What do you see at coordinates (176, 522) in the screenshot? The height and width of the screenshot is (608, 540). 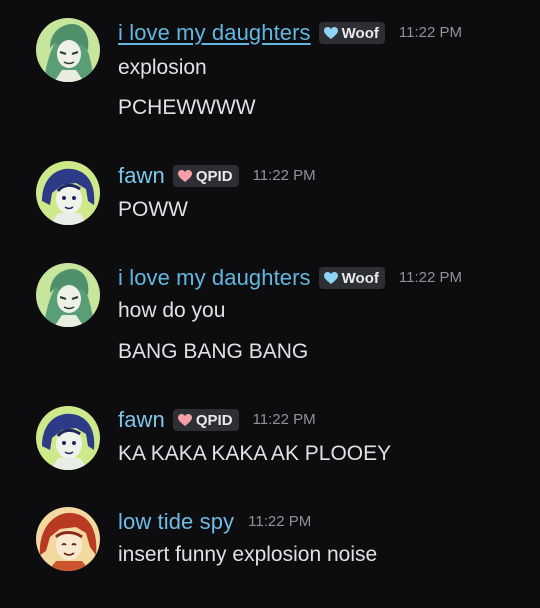 I see `username: low tide spy` at bounding box center [176, 522].